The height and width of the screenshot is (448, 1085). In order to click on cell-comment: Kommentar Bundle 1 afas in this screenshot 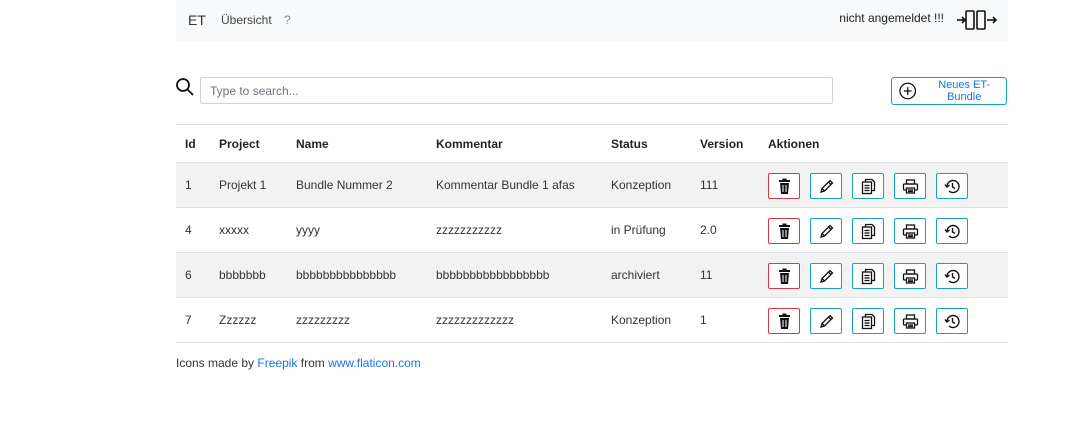, I will do `click(514, 185)`.